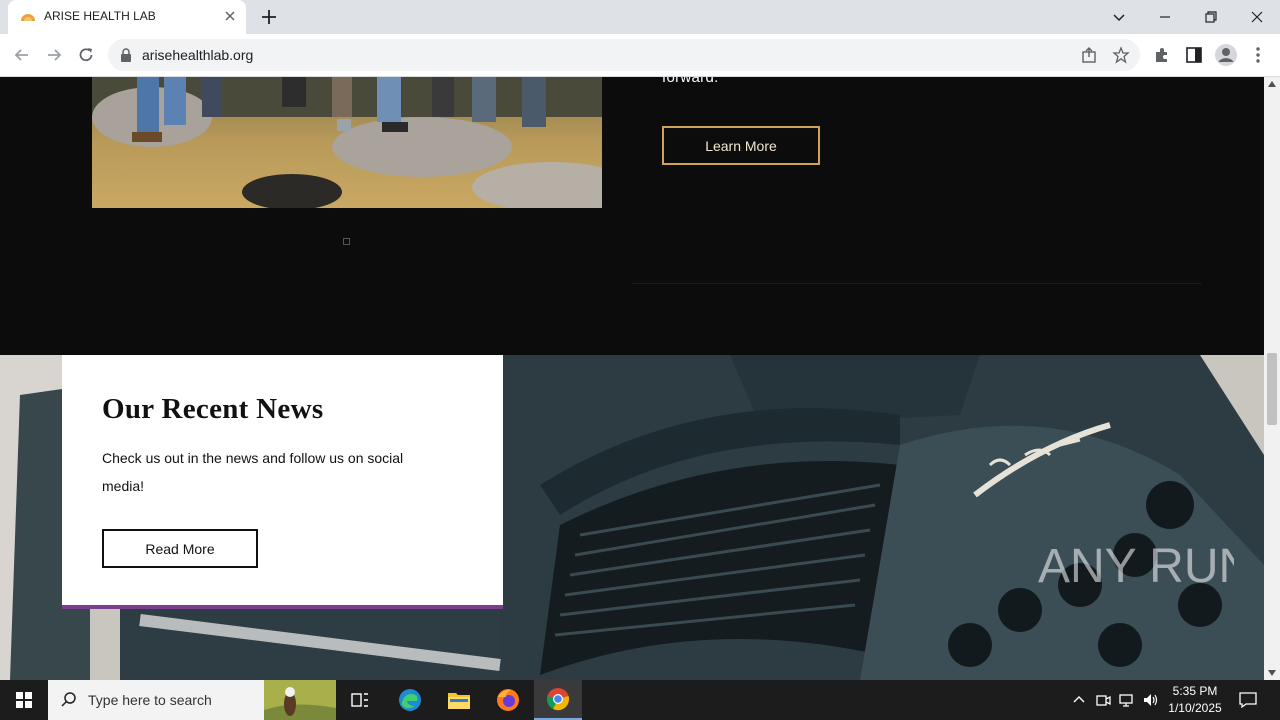 This screenshot has width=1280, height=720. I want to click on windows-taskbar: Type here to search 5:35 PM 1/10/2025, so click(640, 700).